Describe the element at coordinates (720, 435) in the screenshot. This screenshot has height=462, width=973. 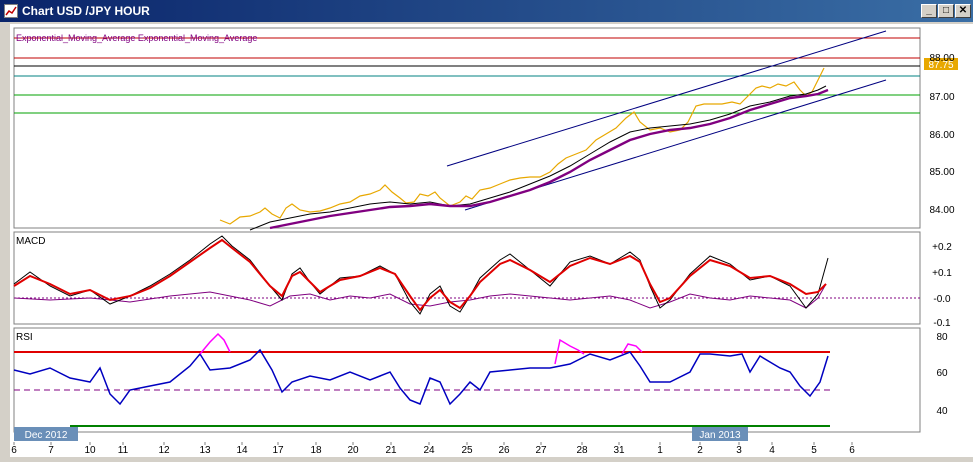
I see `month-tag: Jan 2013` at that location.